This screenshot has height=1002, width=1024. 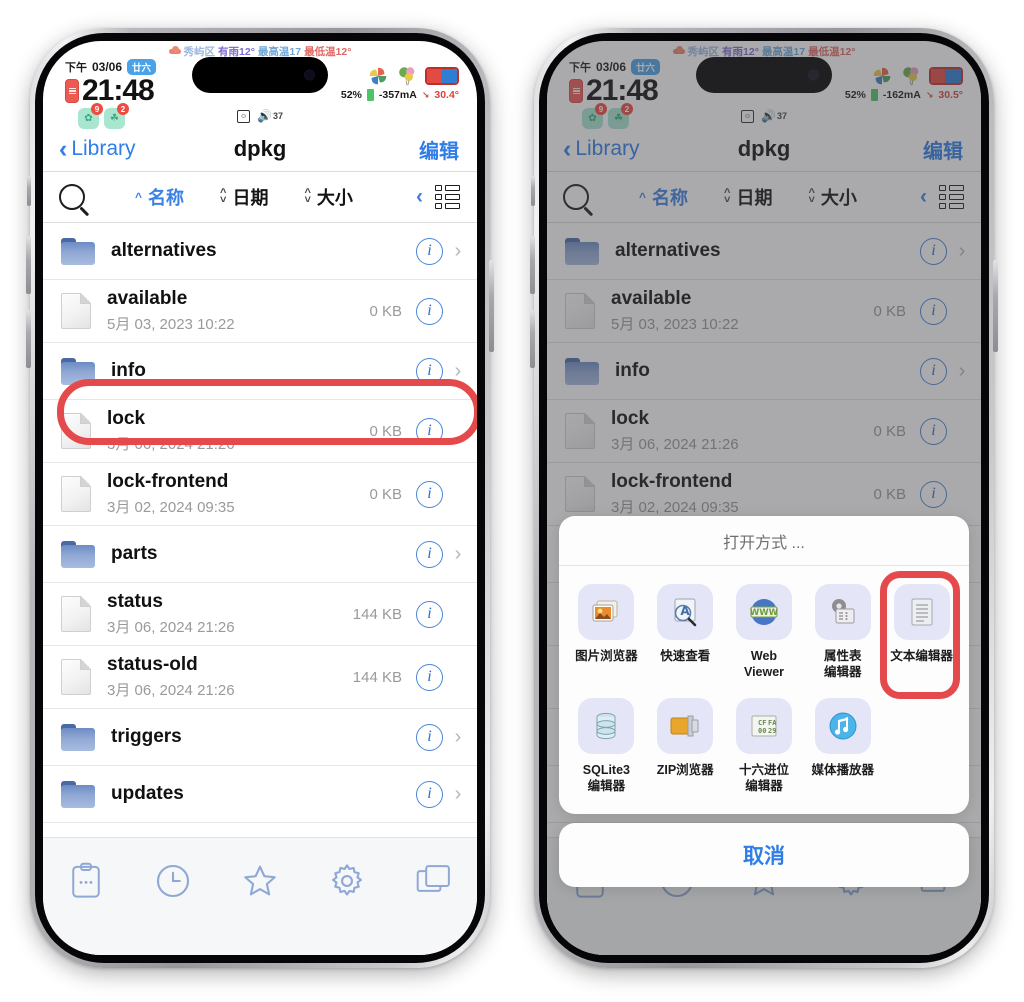 I want to click on table-row: parts i ›, so click(x=260, y=554).